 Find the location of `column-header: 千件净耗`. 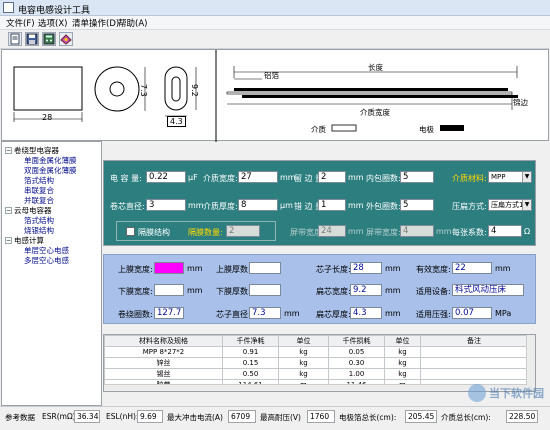

column-header: 千件净耗 is located at coordinates (250, 341).